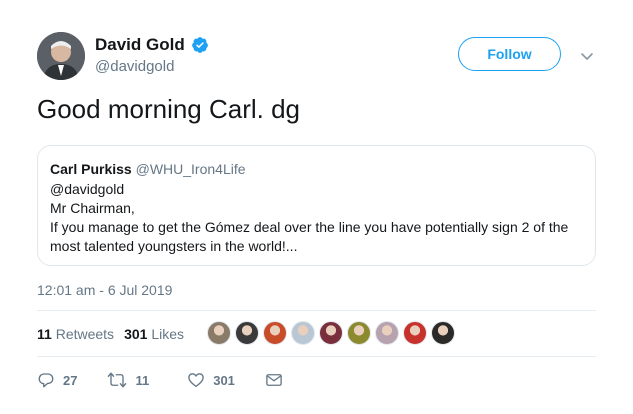 This screenshot has width=633, height=414. I want to click on tweet-actions: 27 11 301, so click(179, 380).